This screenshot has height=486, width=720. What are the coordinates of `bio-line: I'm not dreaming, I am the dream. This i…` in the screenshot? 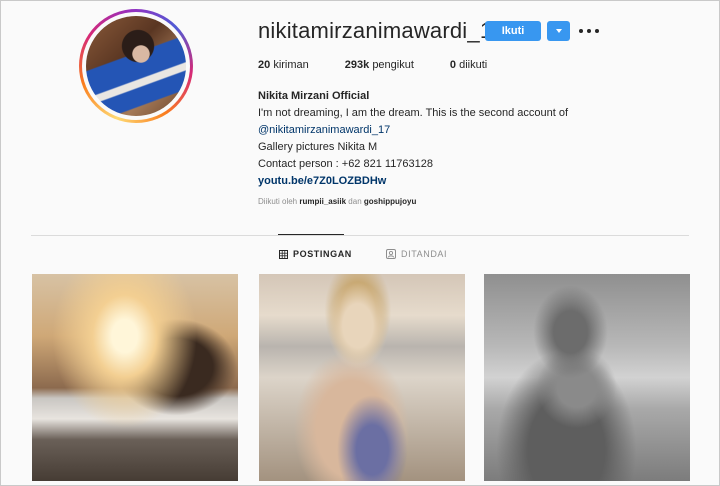 It's located at (413, 113).